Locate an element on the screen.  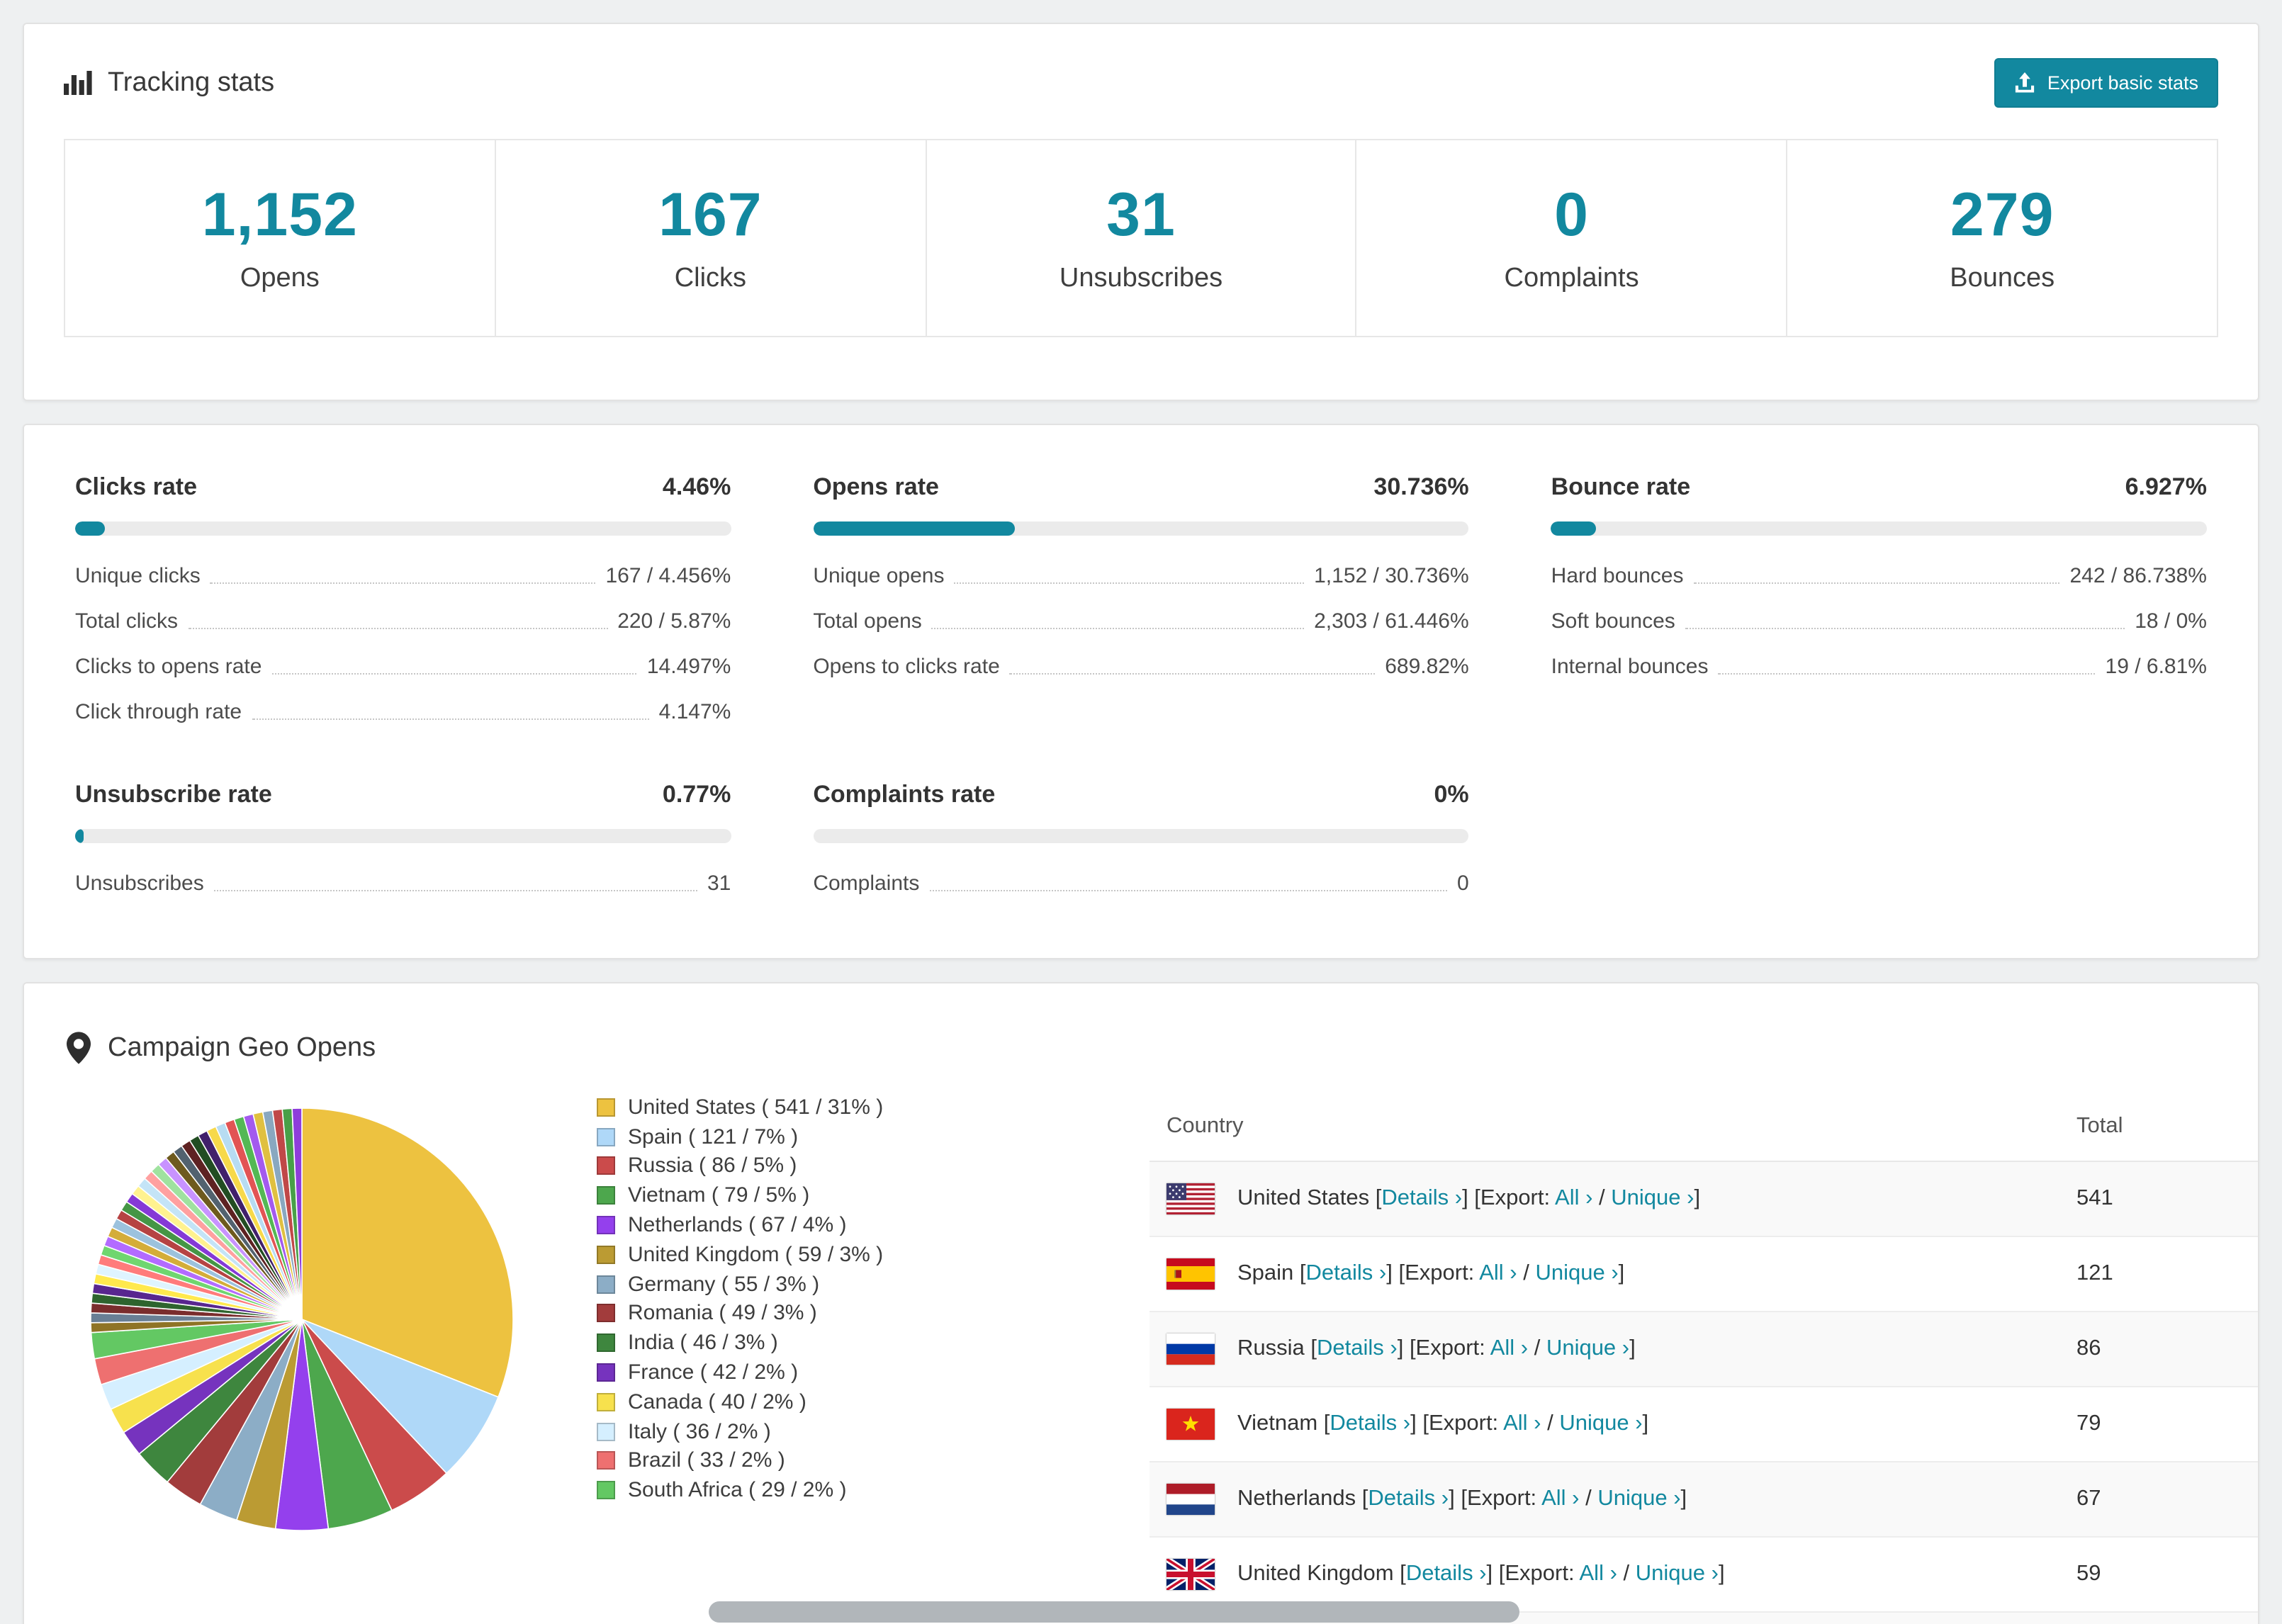
stat-box-complaints: 0 Complaints is located at coordinates (1571, 238).